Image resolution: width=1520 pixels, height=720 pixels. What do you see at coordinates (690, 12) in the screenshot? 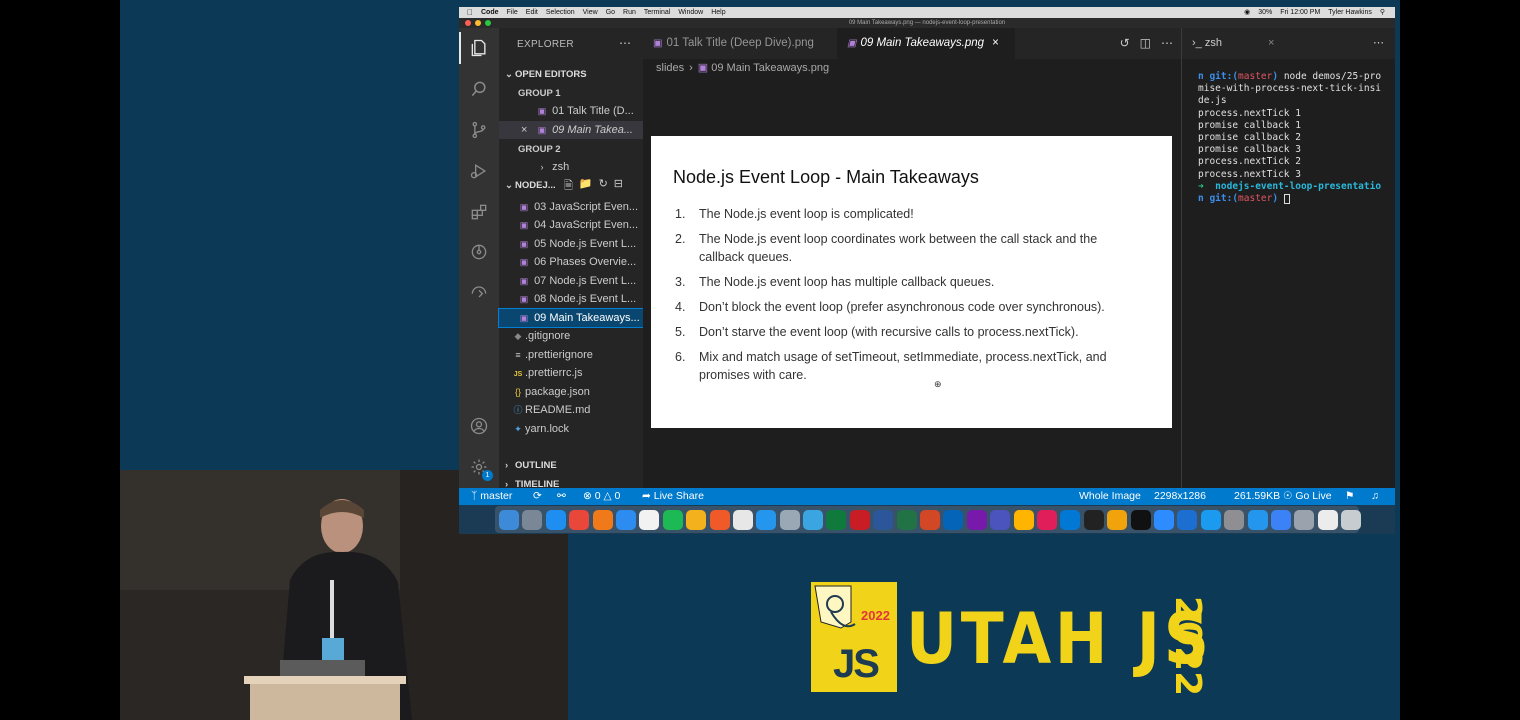
I see `menu-window: Window` at bounding box center [690, 12].